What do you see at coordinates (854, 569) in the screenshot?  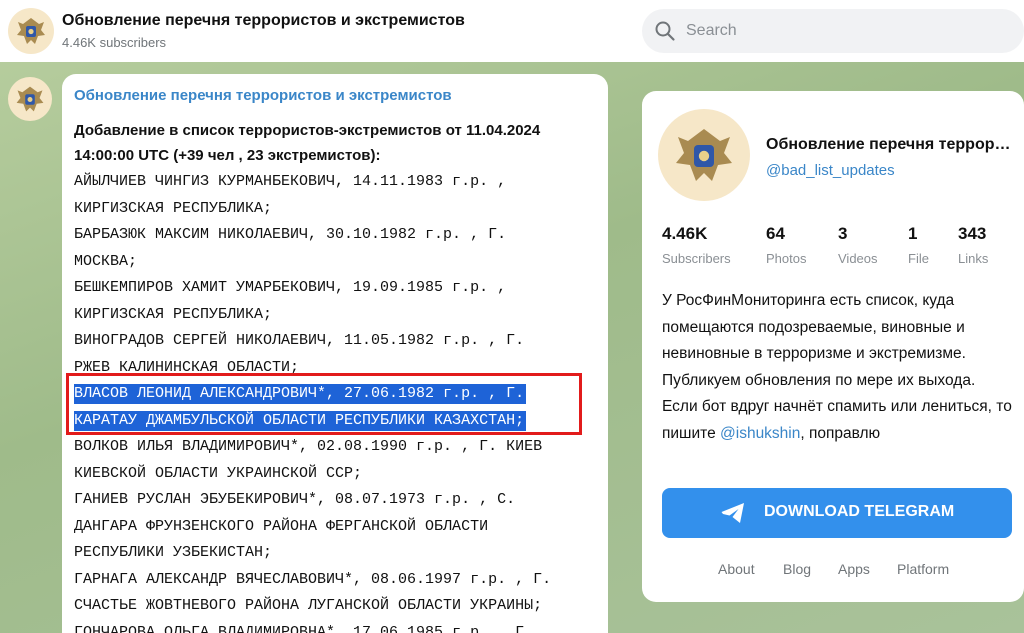 I see `footer-link-apps: Apps` at bounding box center [854, 569].